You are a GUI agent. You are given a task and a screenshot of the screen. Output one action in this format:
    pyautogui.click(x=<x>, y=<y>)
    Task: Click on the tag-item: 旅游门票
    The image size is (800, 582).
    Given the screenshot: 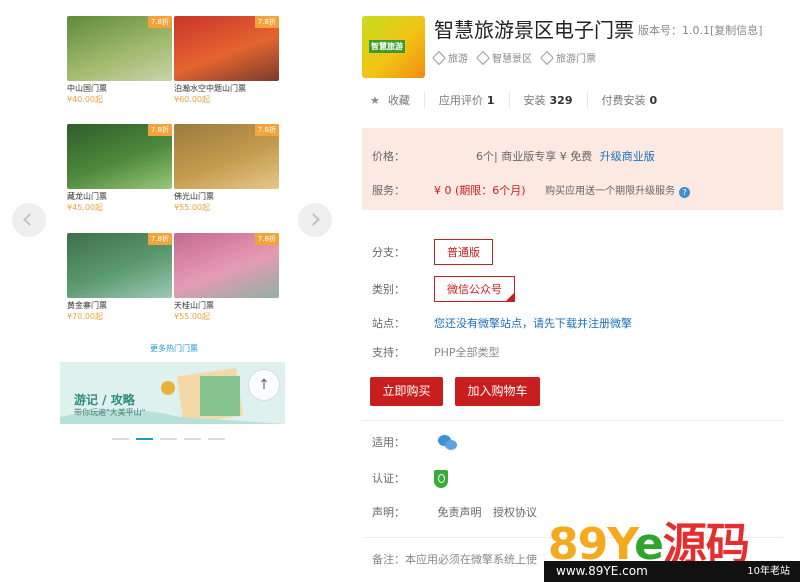 What is the action you would take?
    pyautogui.click(x=567, y=58)
    